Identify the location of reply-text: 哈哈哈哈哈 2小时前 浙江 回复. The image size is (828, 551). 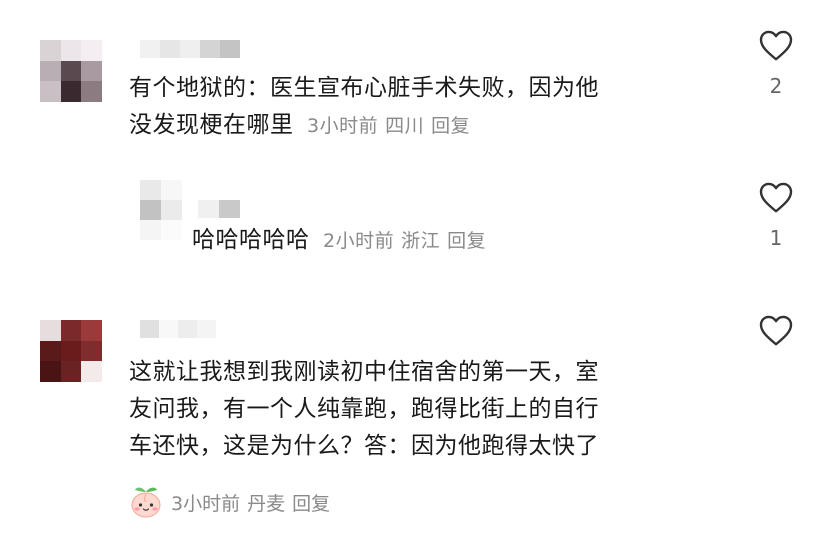
(452, 240).